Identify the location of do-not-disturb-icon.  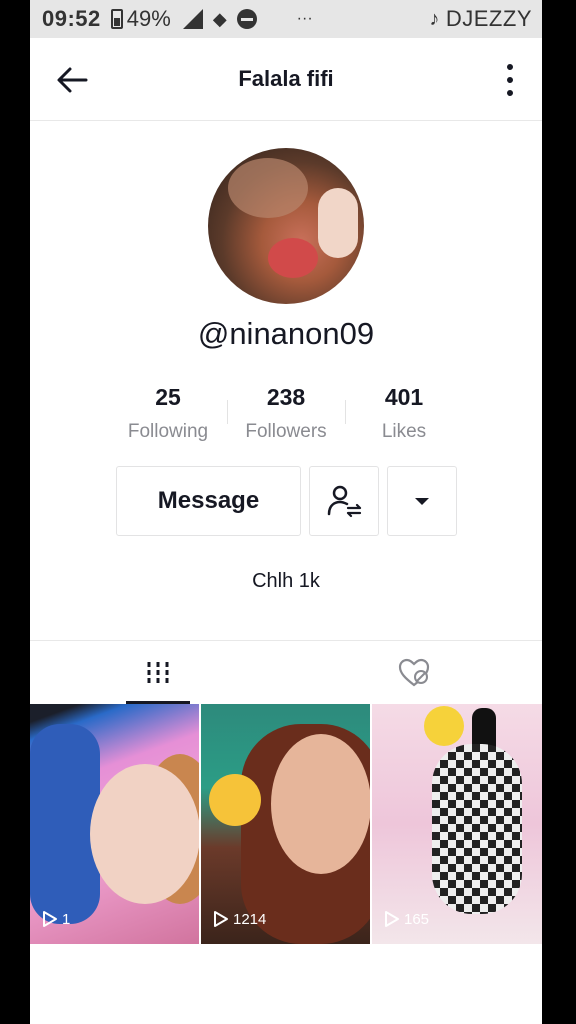
(246, 19).